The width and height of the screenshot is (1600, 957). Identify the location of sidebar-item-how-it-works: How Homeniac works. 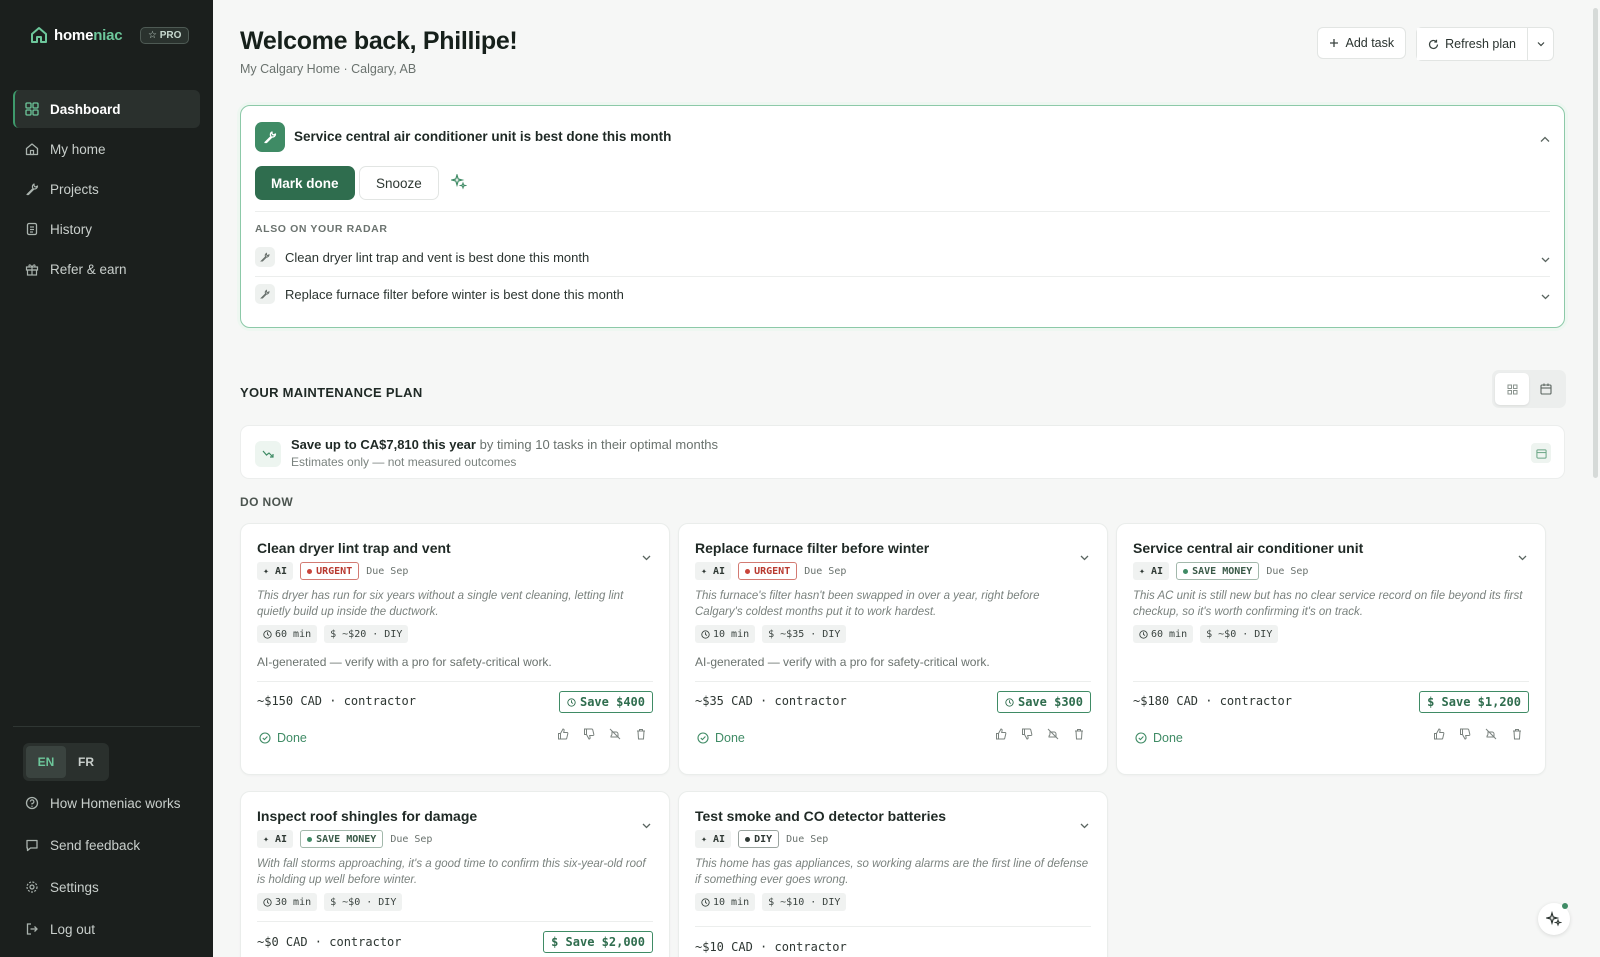
(106, 803).